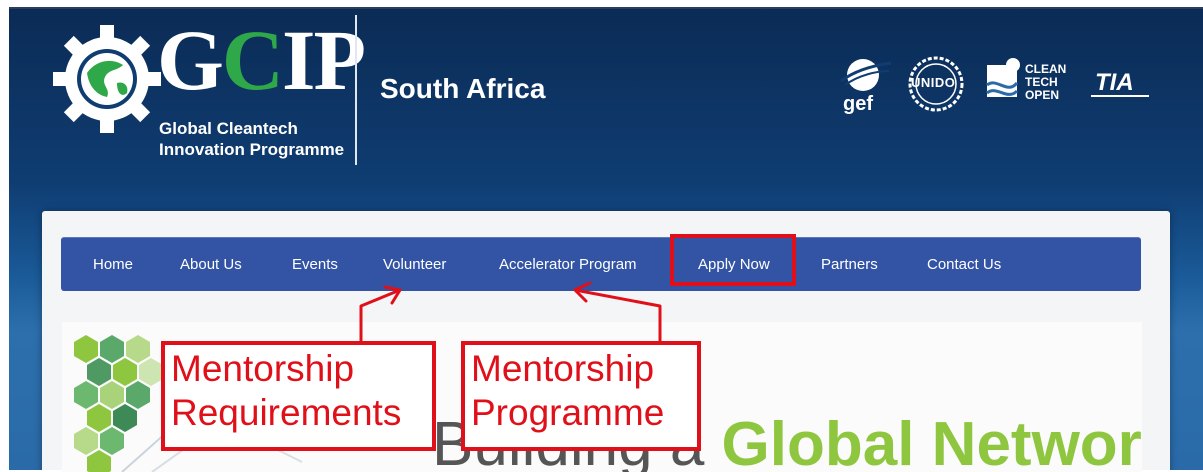  I want to click on annotation-2-line1: Mentorship, so click(563, 368).